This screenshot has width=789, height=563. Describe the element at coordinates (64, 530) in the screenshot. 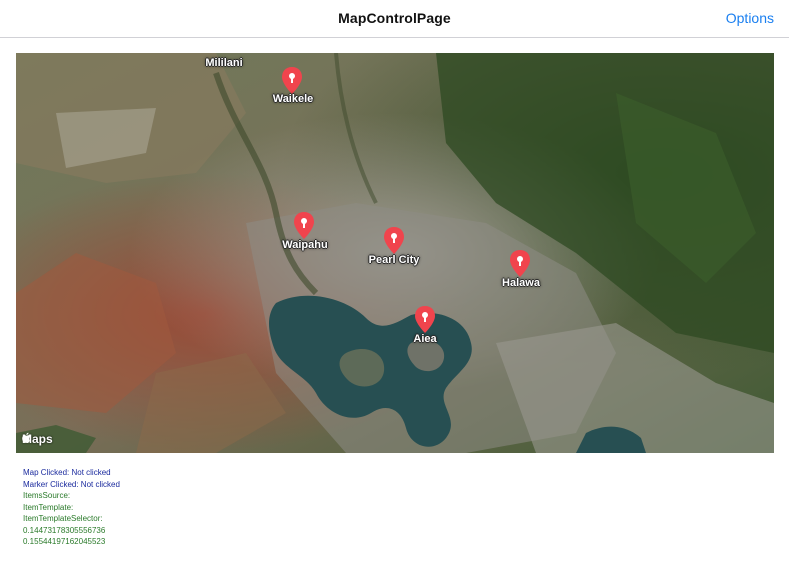

I see `value-readout-1: 0.14473178305556736` at that location.